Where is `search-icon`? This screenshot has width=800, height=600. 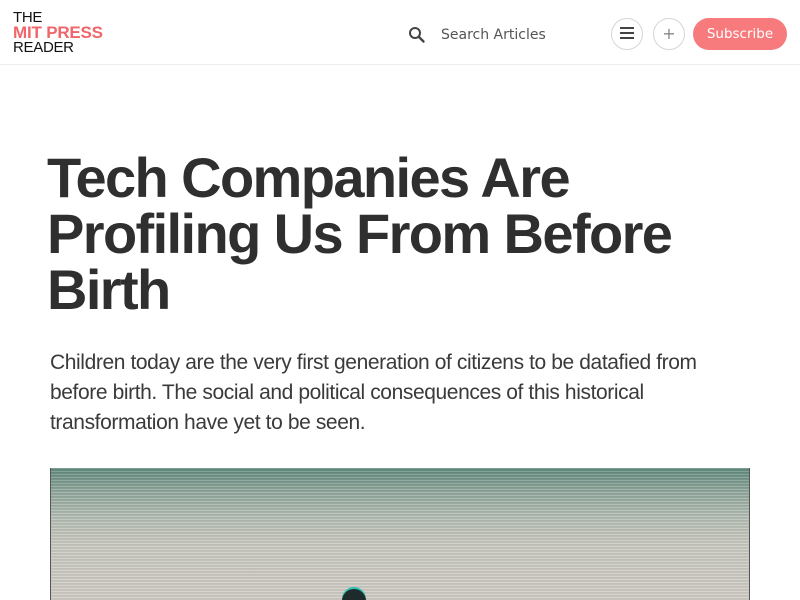
search-icon is located at coordinates (417, 35).